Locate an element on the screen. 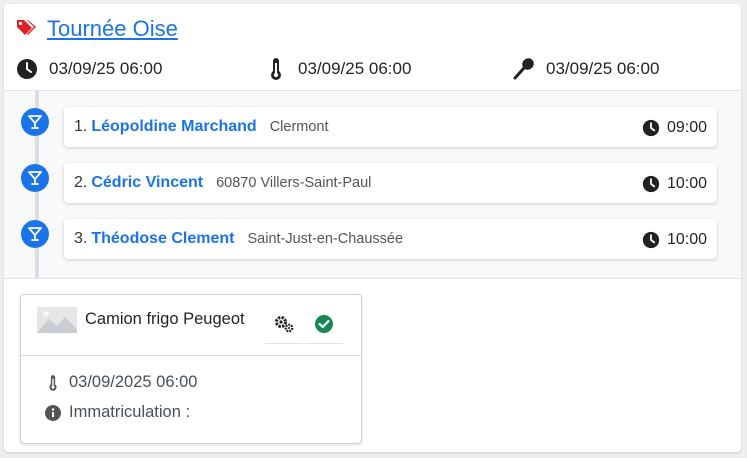  meta-meal-time: 03/09/25 06:00 is located at coordinates (585, 69).